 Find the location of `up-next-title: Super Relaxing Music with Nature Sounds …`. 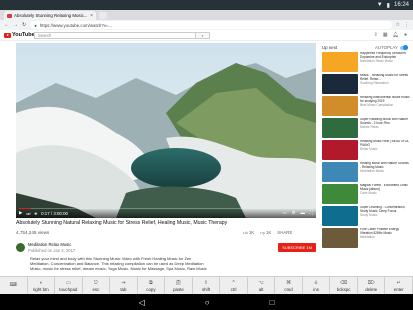

up-next-title: Super Relaxing Music with Nature Sounds … is located at coordinates (384, 121).